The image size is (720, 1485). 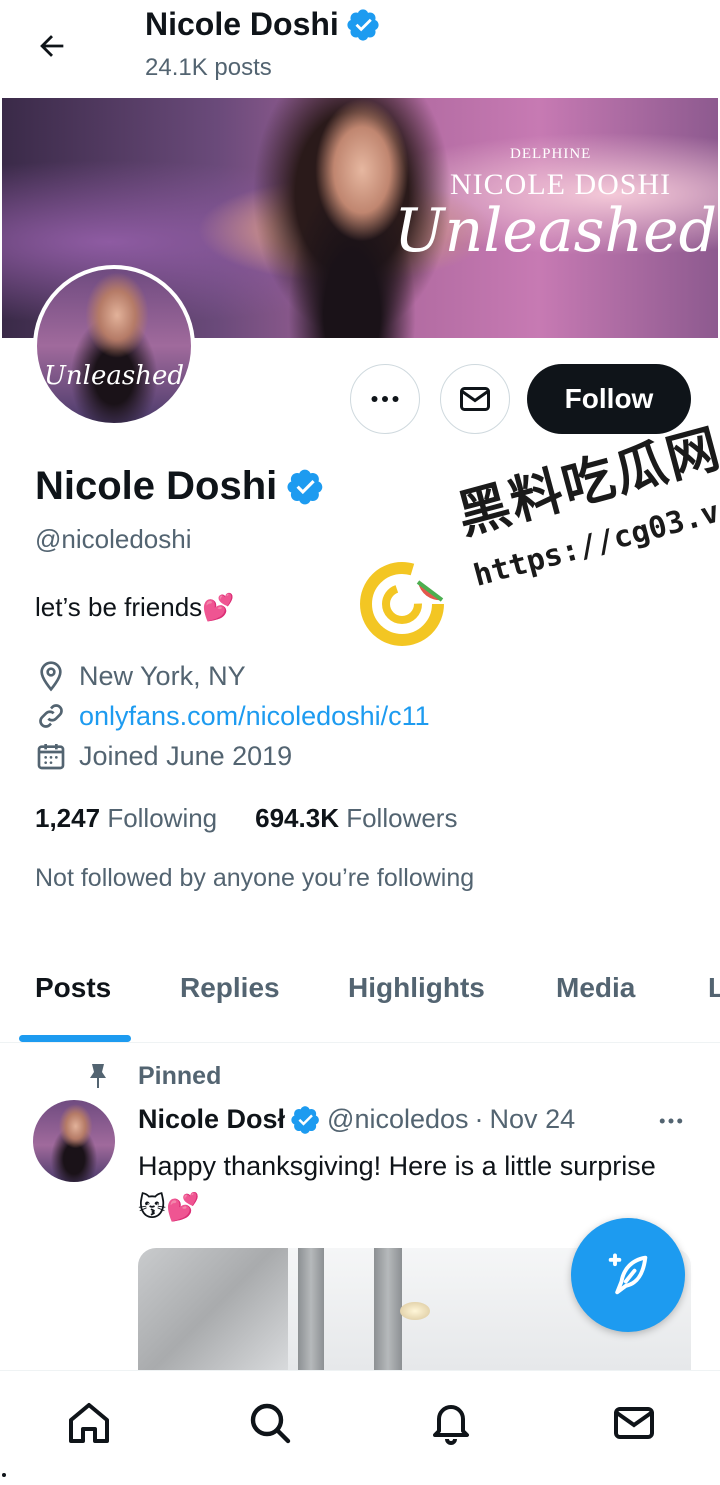 I want to click on more-button, so click(x=385, y=399).